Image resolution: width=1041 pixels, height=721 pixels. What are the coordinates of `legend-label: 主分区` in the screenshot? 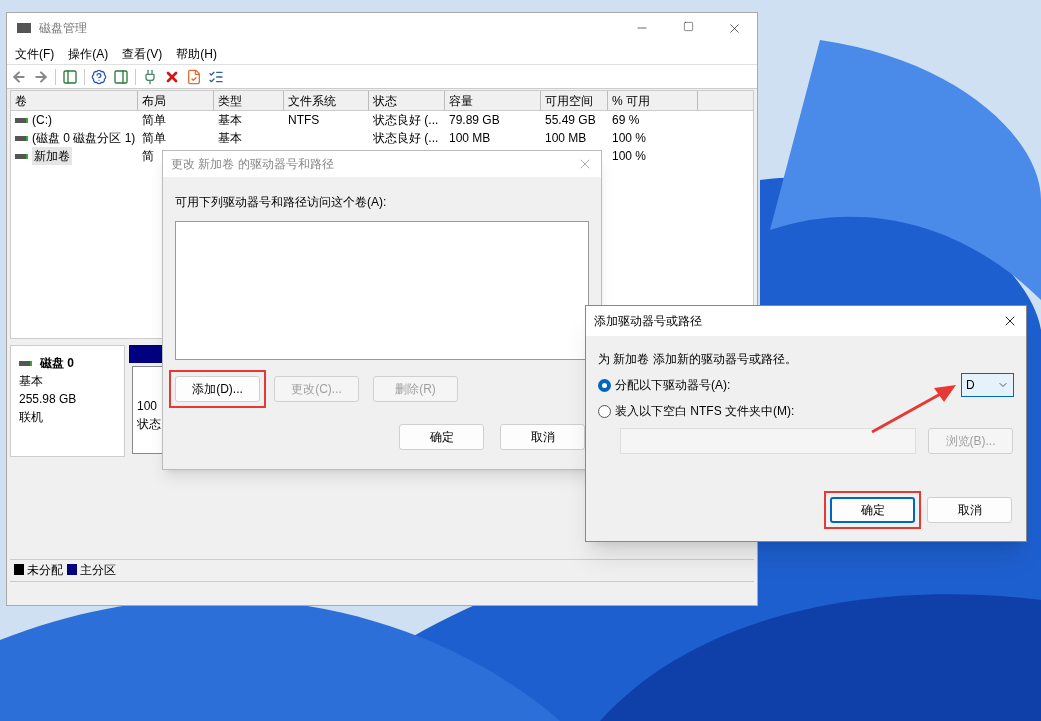 It's located at (98, 570).